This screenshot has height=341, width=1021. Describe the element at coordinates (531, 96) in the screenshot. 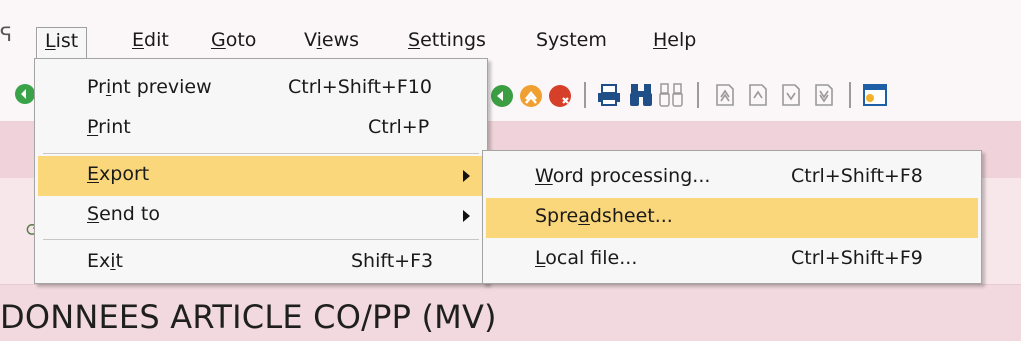

I see `exit-icon` at that location.